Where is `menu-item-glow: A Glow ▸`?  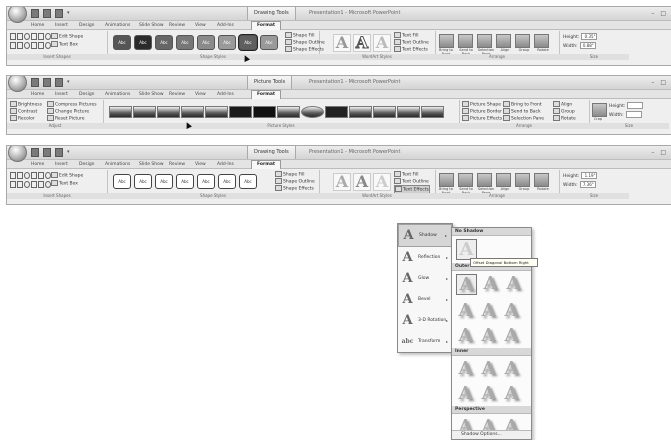 menu-item-glow: A Glow ▸ is located at coordinates (425, 278).